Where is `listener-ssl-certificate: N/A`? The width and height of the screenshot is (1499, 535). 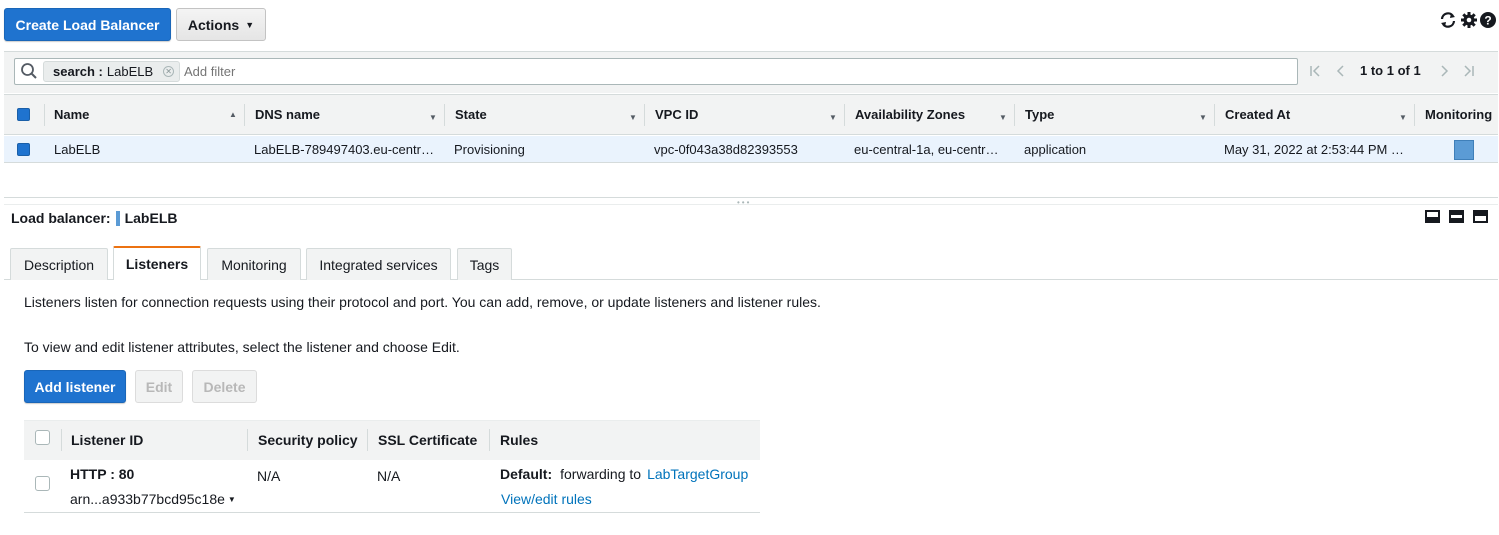 listener-ssl-certificate: N/A is located at coordinates (389, 476).